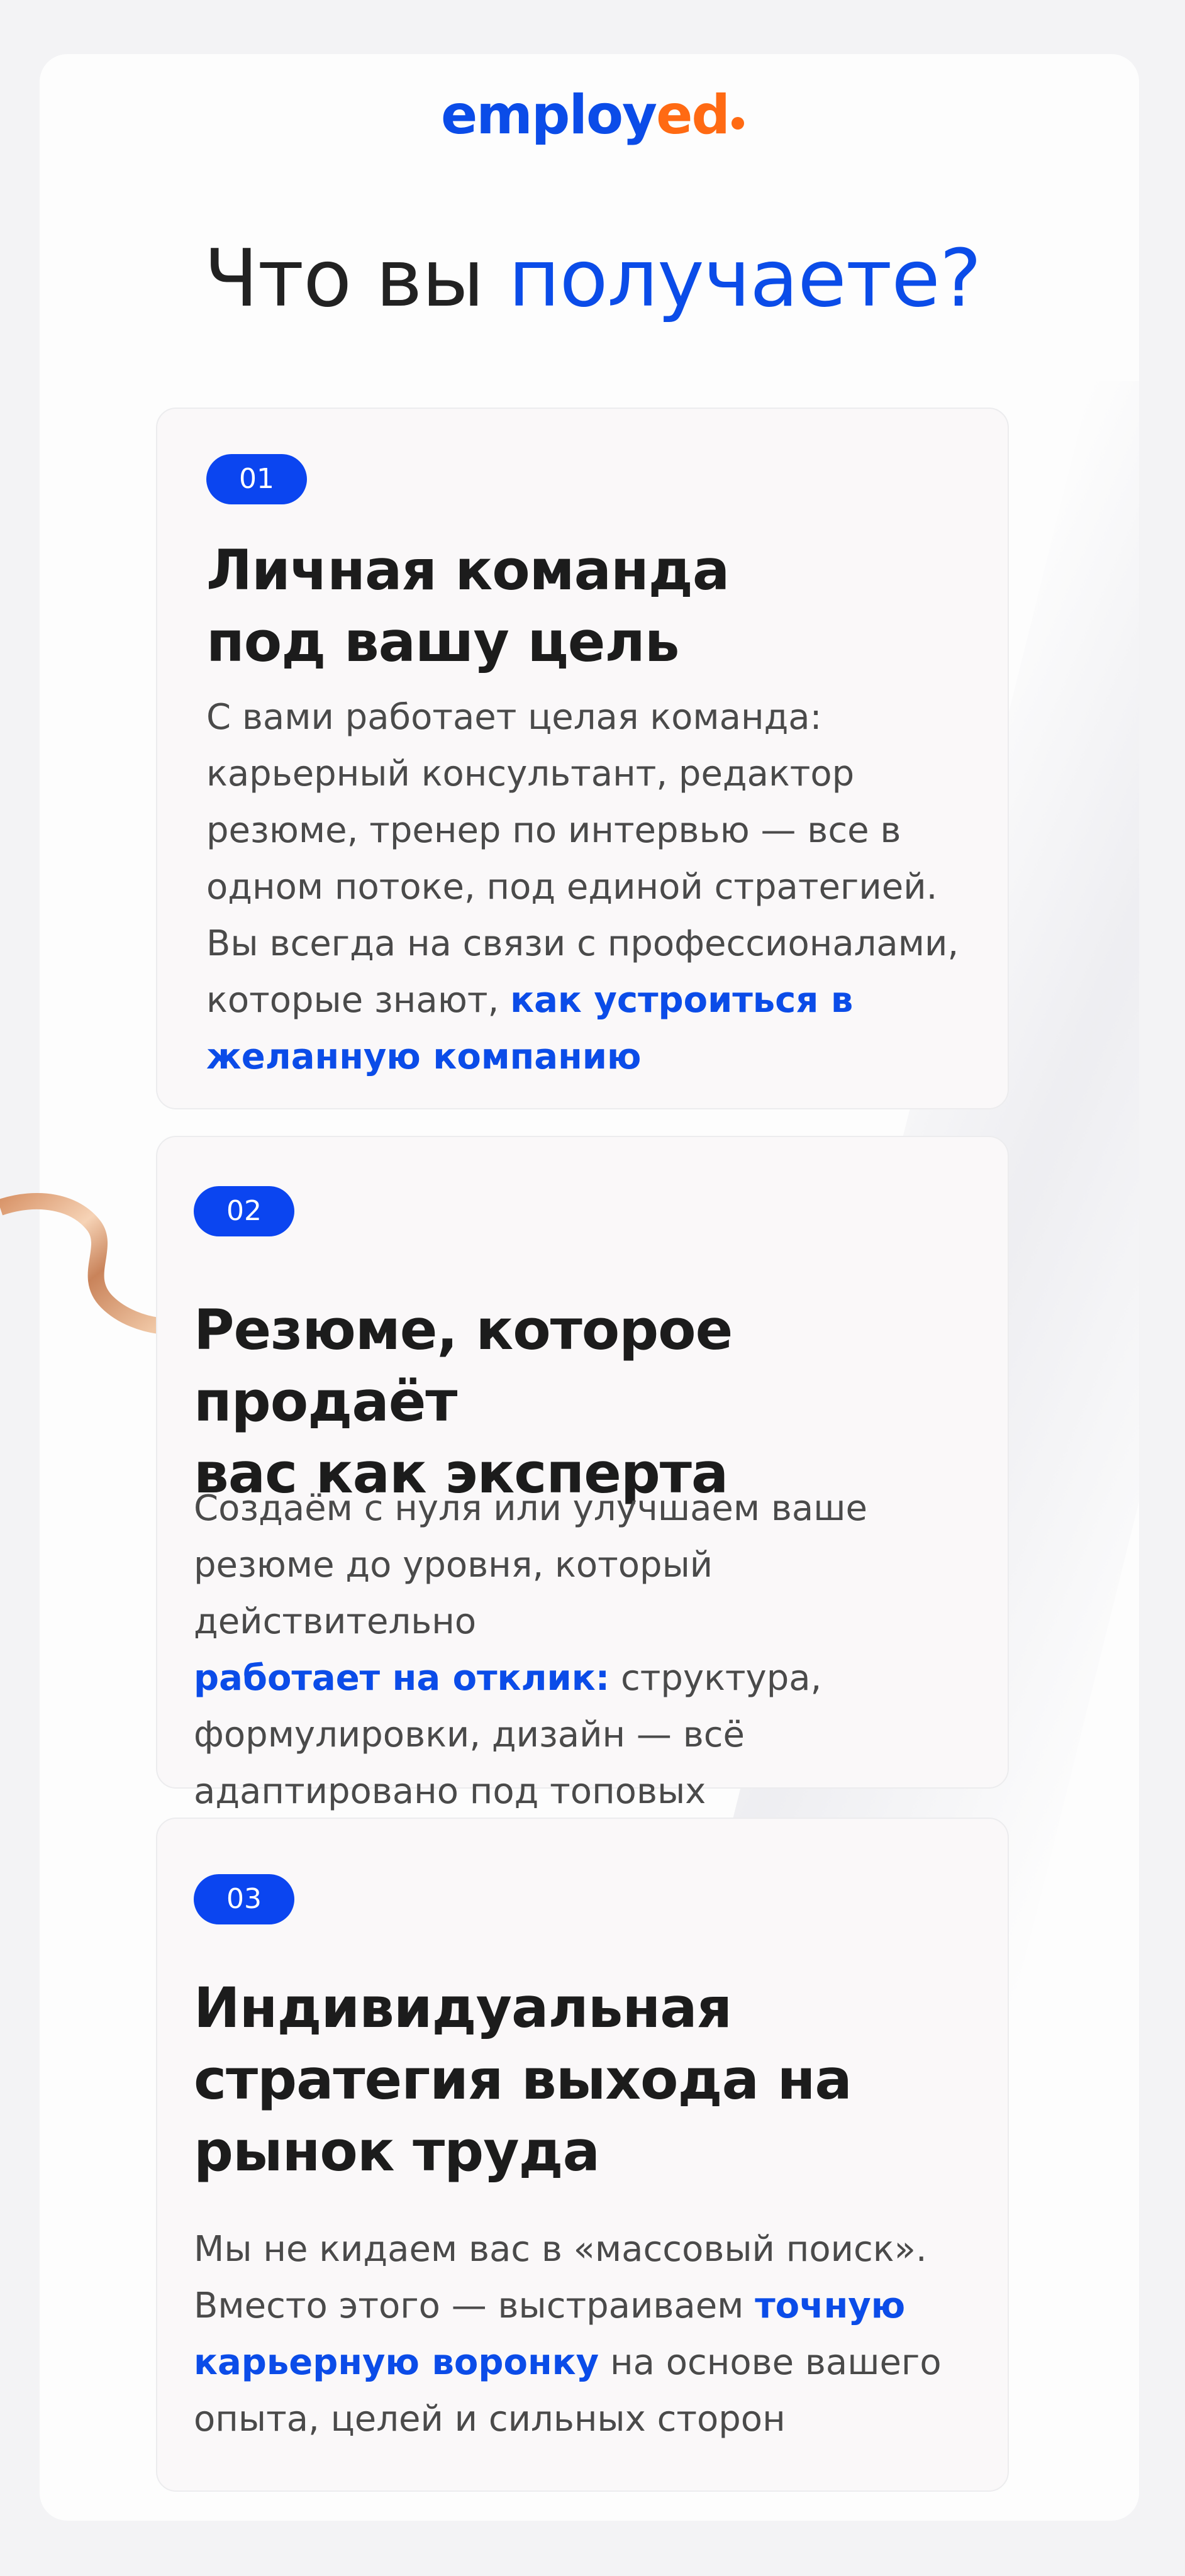 This screenshot has width=1185, height=2576. What do you see at coordinates (256, 479) in the screenshot?
I see `card-number-badge: 01` at bounding box center [256, 479].